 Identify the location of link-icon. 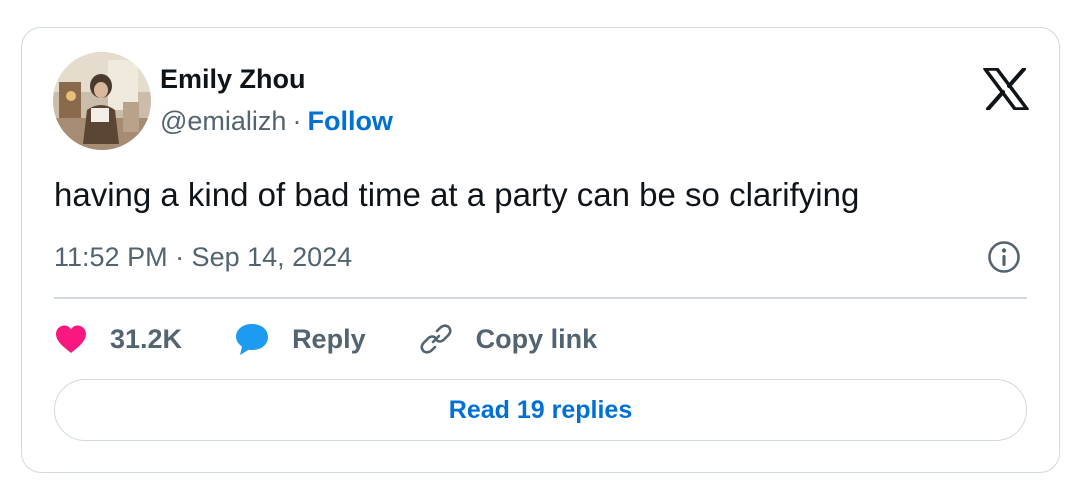
(436, 339).